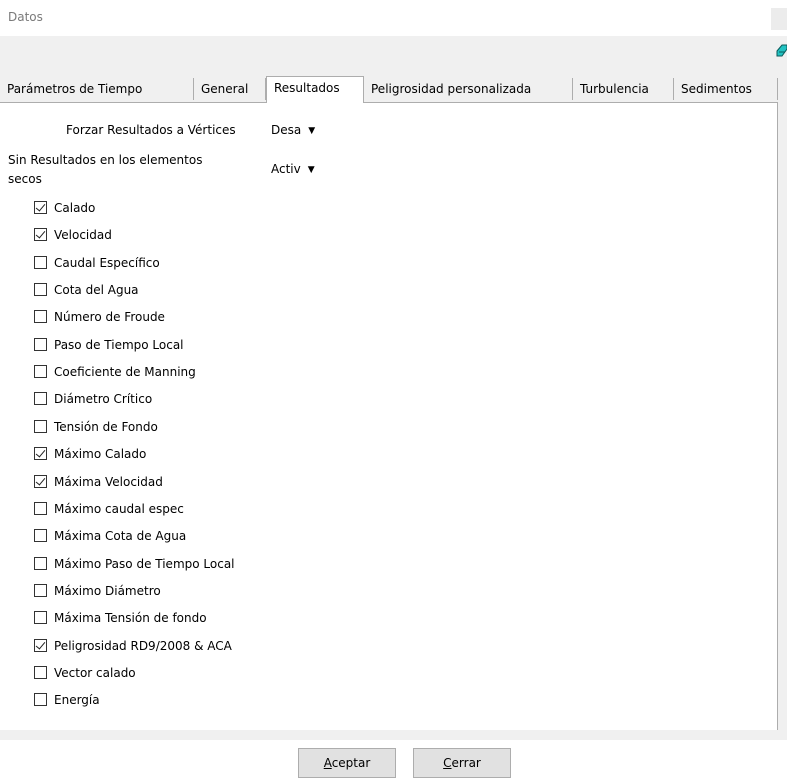 The height and width of the screenshot is (780, 787). Describe the element at coordinates (286, 130) in the screenshot. I see `force-results-value: Desa` at that location.